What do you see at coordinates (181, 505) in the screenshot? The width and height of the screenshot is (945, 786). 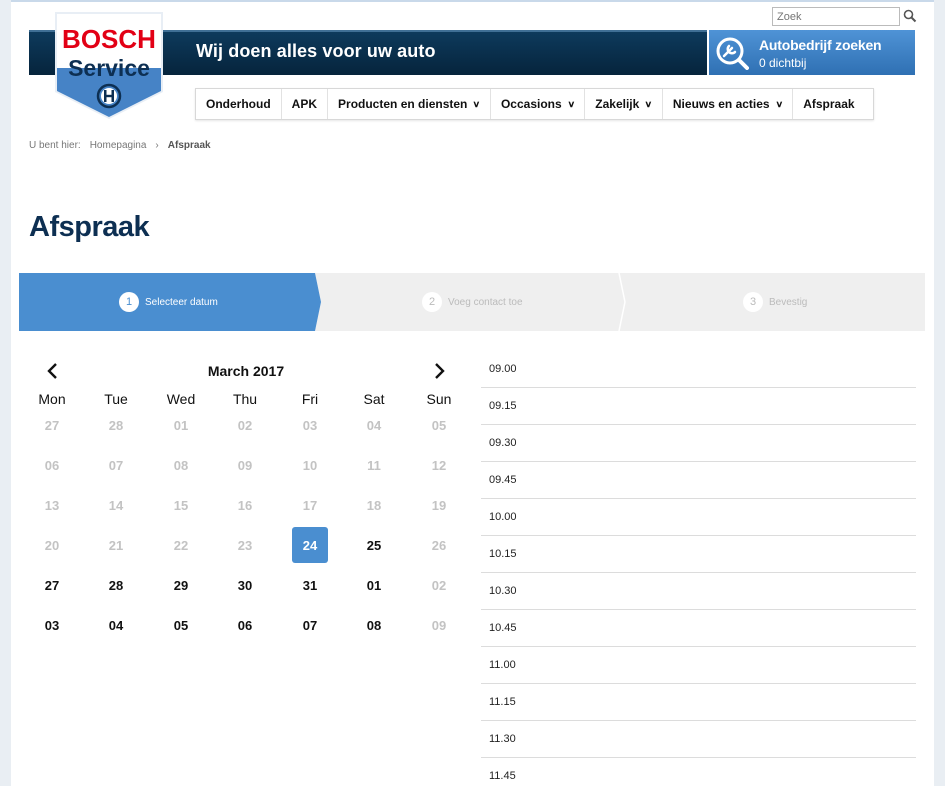 I see `calendar-day: 15` at bounding box center [181, 505].